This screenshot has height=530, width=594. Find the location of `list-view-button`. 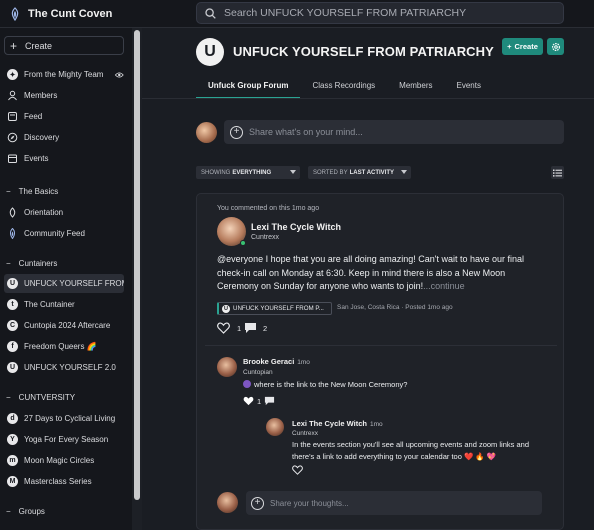

list-view-button is located at coordinates (557, 172).